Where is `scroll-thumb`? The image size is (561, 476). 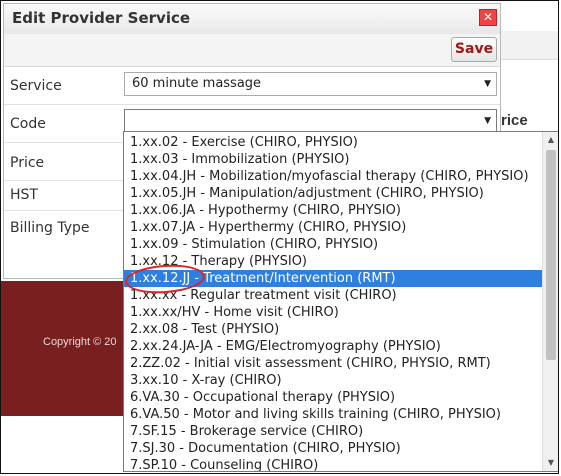
scroll-thumb is located at coordinates (551, 255).